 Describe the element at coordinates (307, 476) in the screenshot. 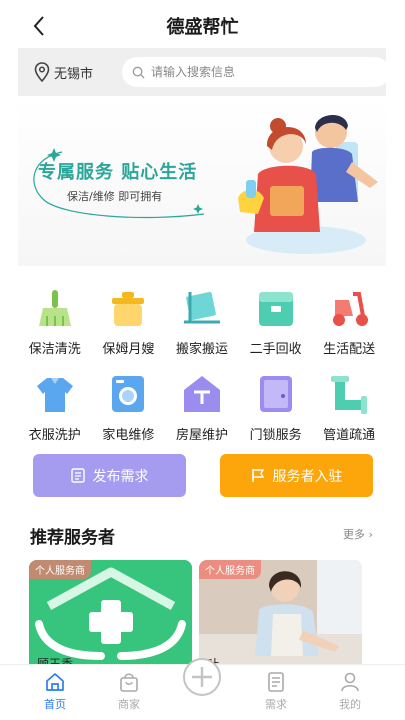

I see `provider-join-label: 服务者入驻` at that location.